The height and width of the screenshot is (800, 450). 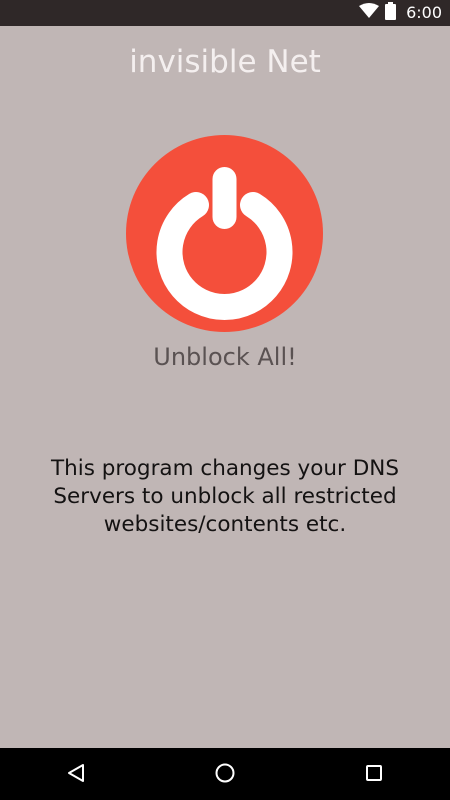 What do you see at coordinates (225, 62) in the screenshot?
I see `app-title: invisible Net` at bounding box center [225, 62].